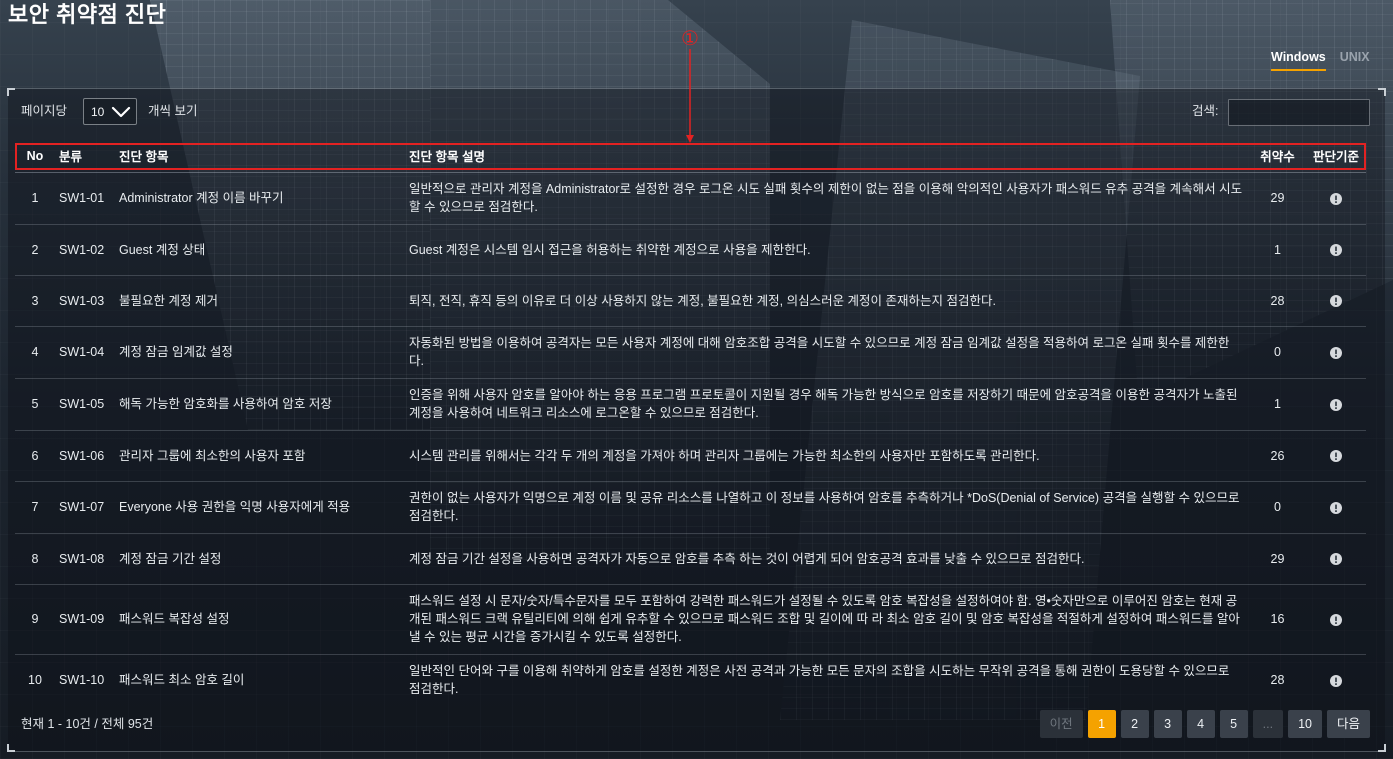 The height and width of the screenshot is (759, 1393). I want to click on cell-category: SW1-08, so click(85, 559).